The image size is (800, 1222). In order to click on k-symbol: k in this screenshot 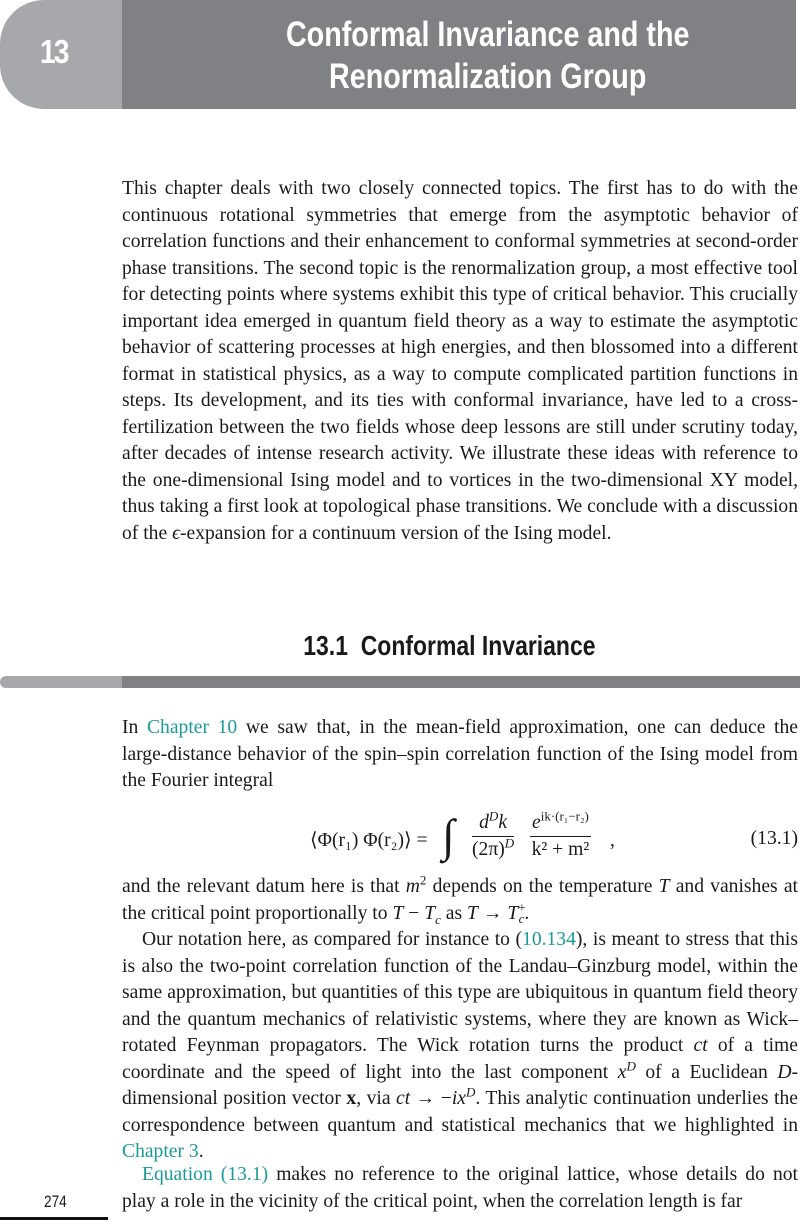, I will do `click(503, 822)`.